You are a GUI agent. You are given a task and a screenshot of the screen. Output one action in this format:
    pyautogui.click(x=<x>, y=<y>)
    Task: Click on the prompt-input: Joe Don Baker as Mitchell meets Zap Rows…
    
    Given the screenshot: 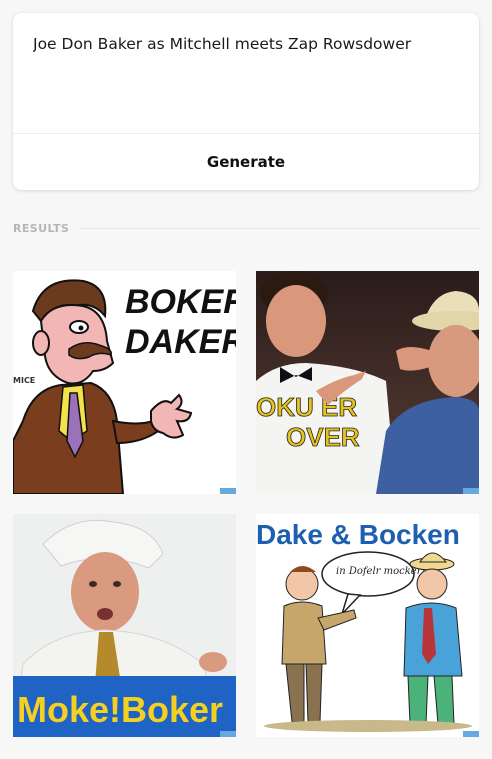 What is the action you would take?
    pyautogui.click(x=248, y=83)
    